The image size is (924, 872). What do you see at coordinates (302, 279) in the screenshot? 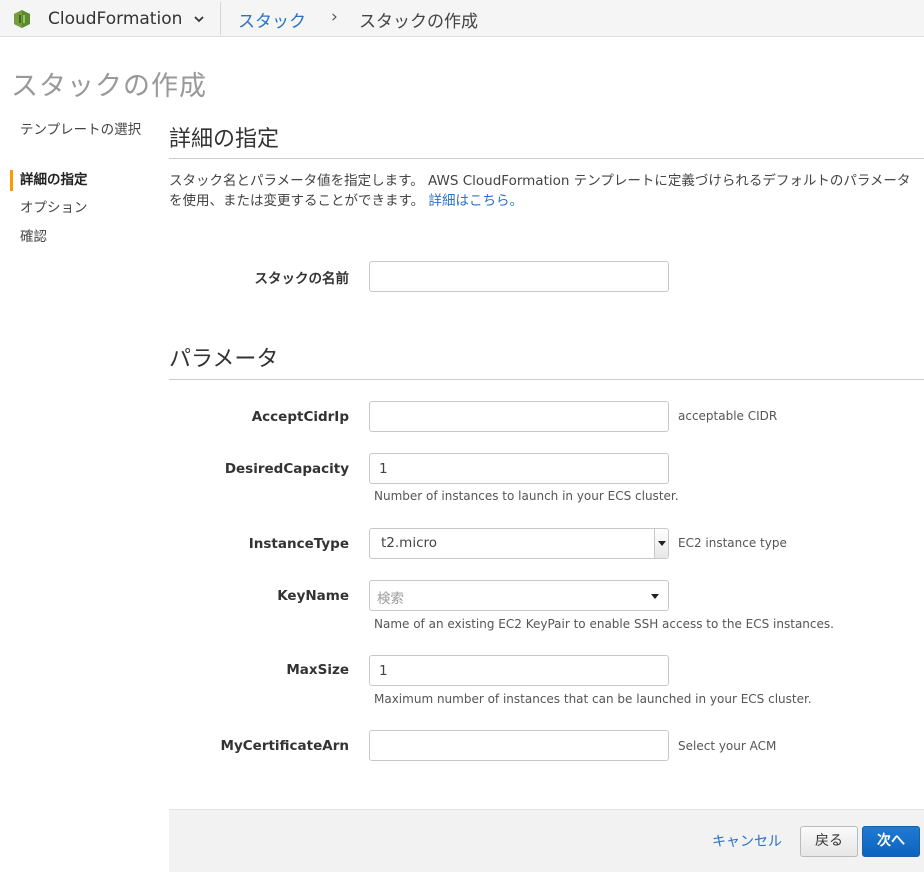
I see `stack-name-label: スタックの名前` at bounding box center [302, 279].